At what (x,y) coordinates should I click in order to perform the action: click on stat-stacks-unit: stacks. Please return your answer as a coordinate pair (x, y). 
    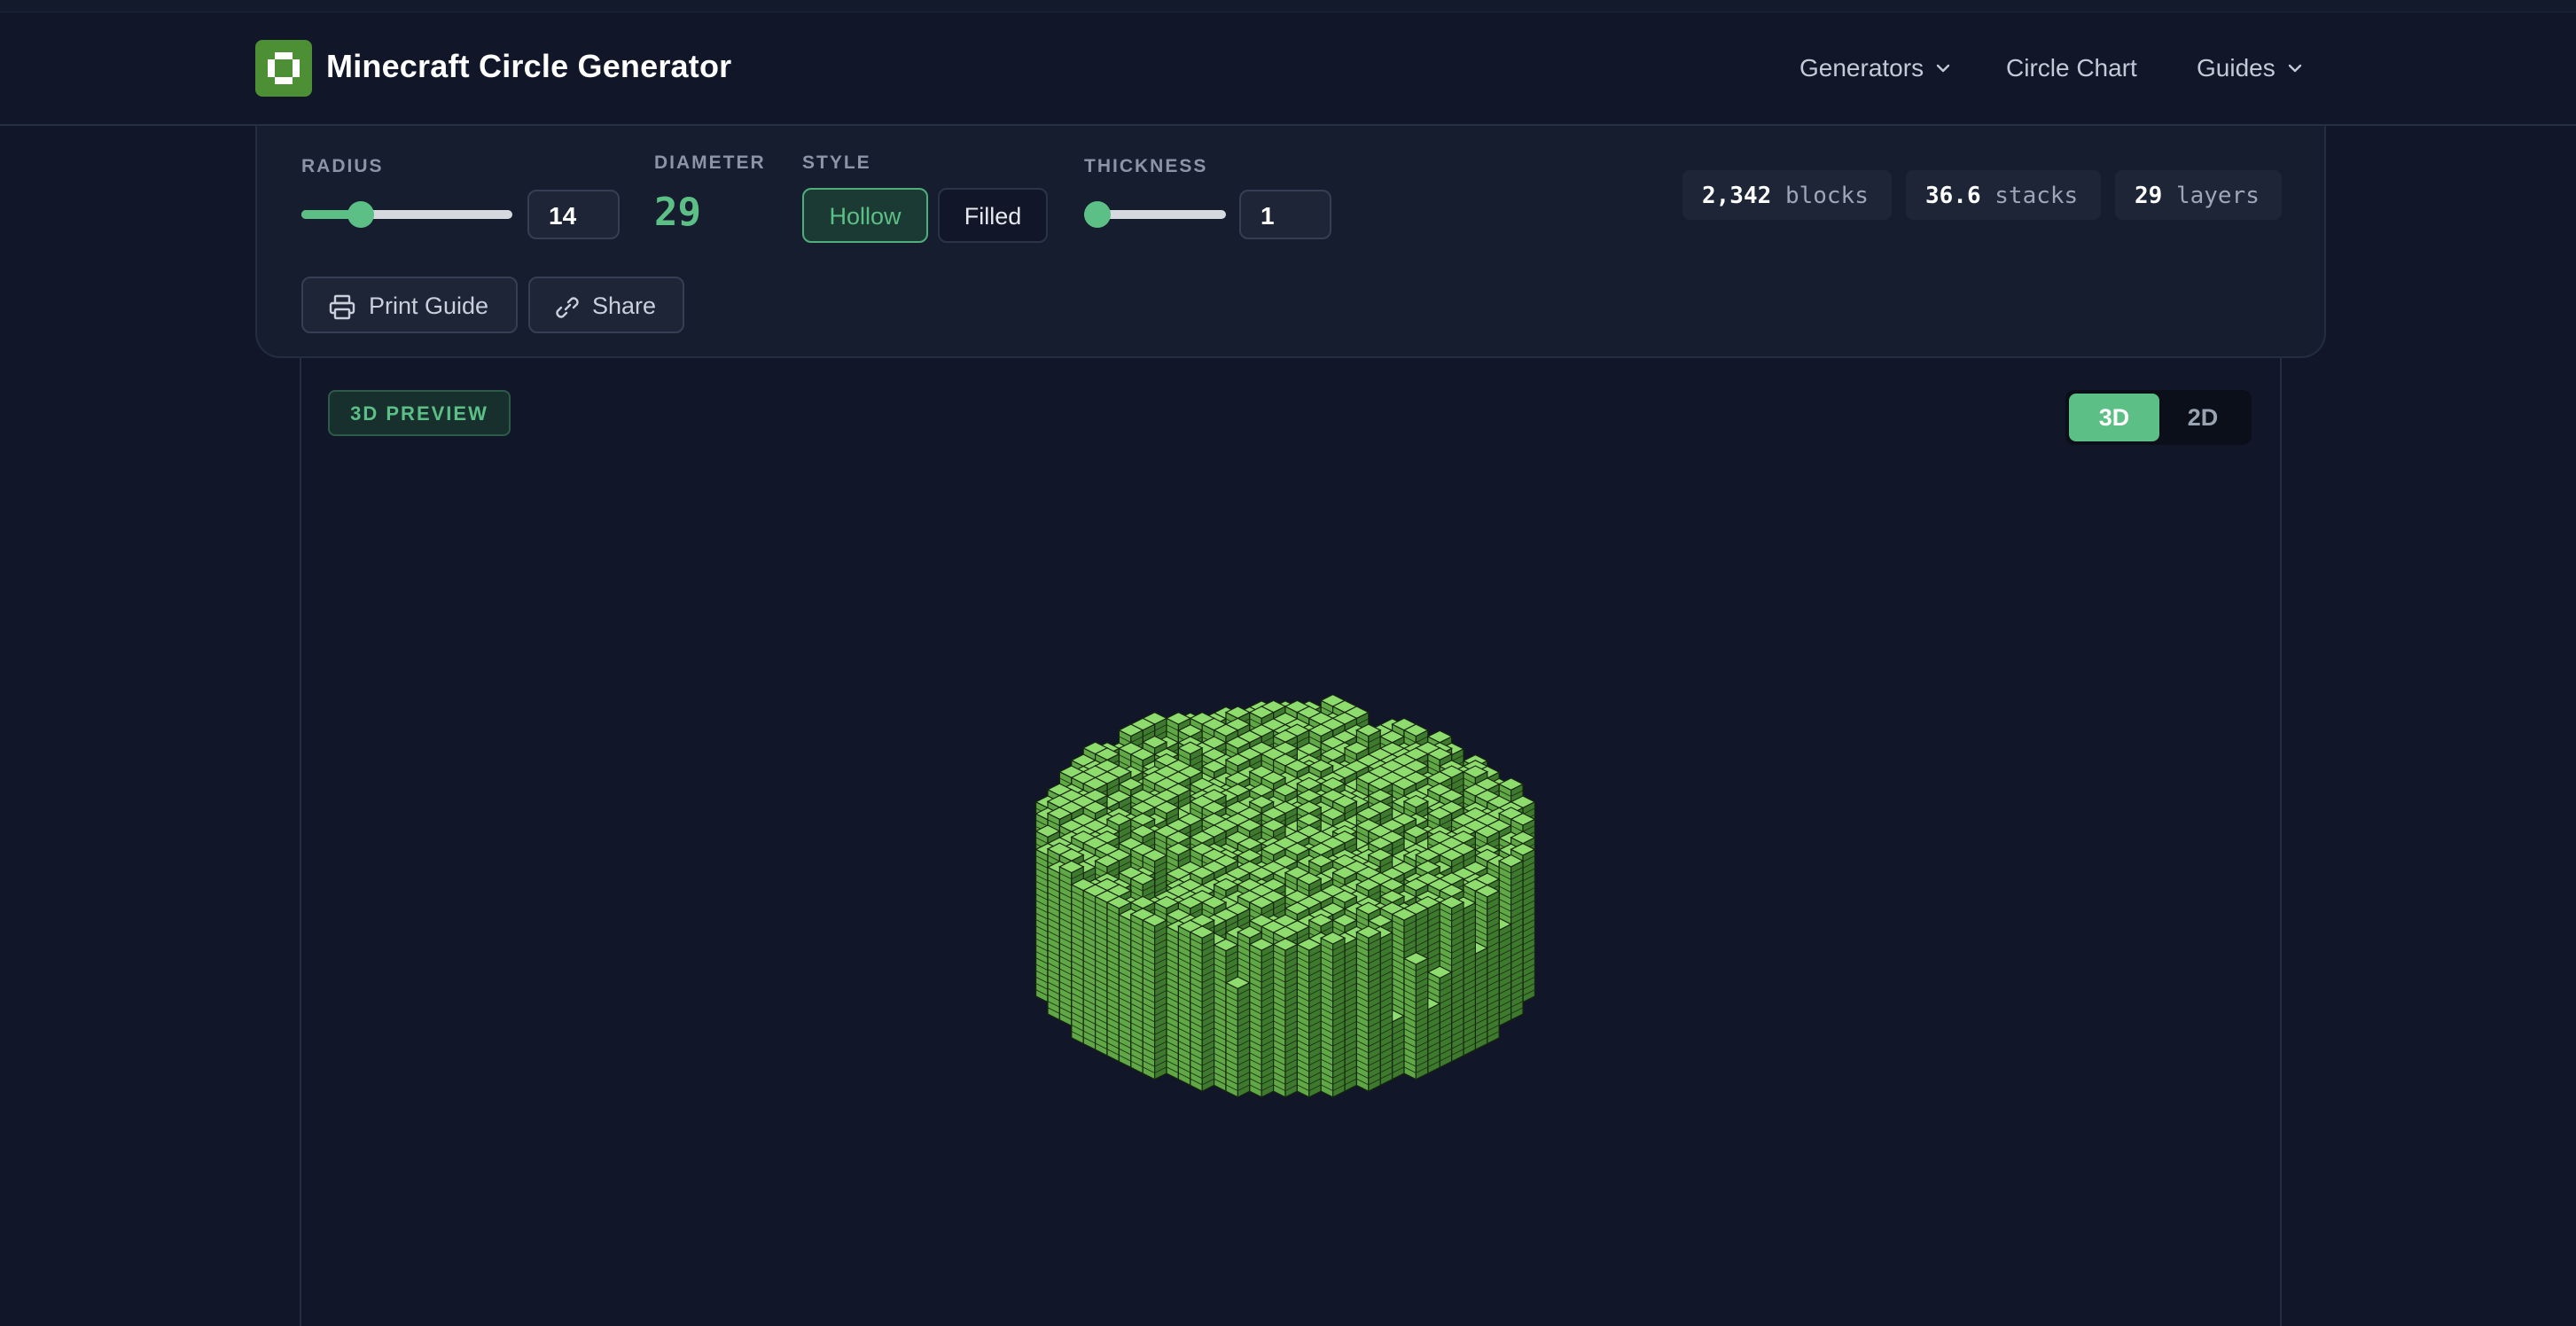
    Looking at the image, I should click on (2036, 196).